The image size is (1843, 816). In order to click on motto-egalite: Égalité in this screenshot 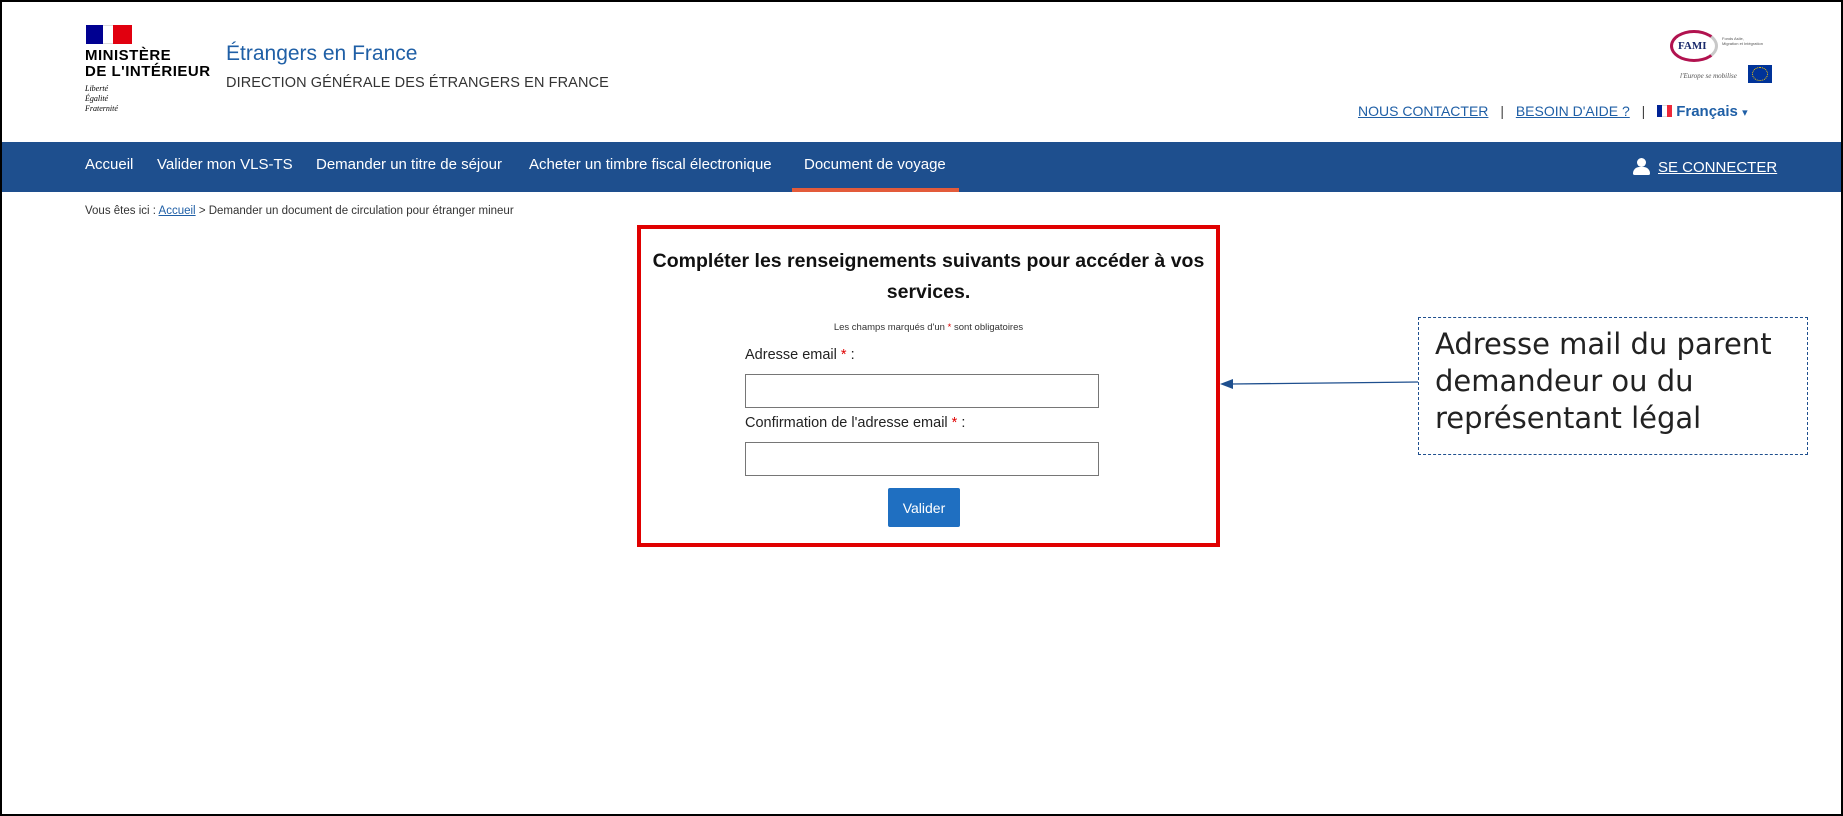, I will do `click(97, 98)`.